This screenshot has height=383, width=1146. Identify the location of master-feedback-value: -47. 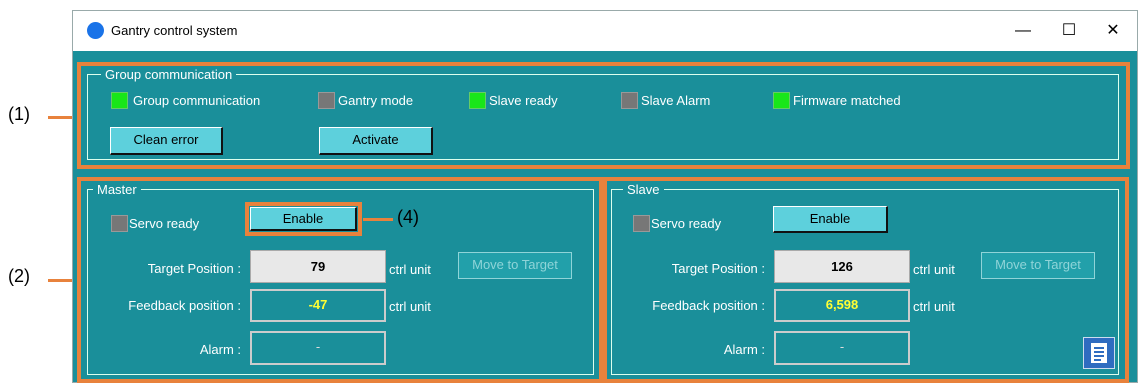
(318, 305).